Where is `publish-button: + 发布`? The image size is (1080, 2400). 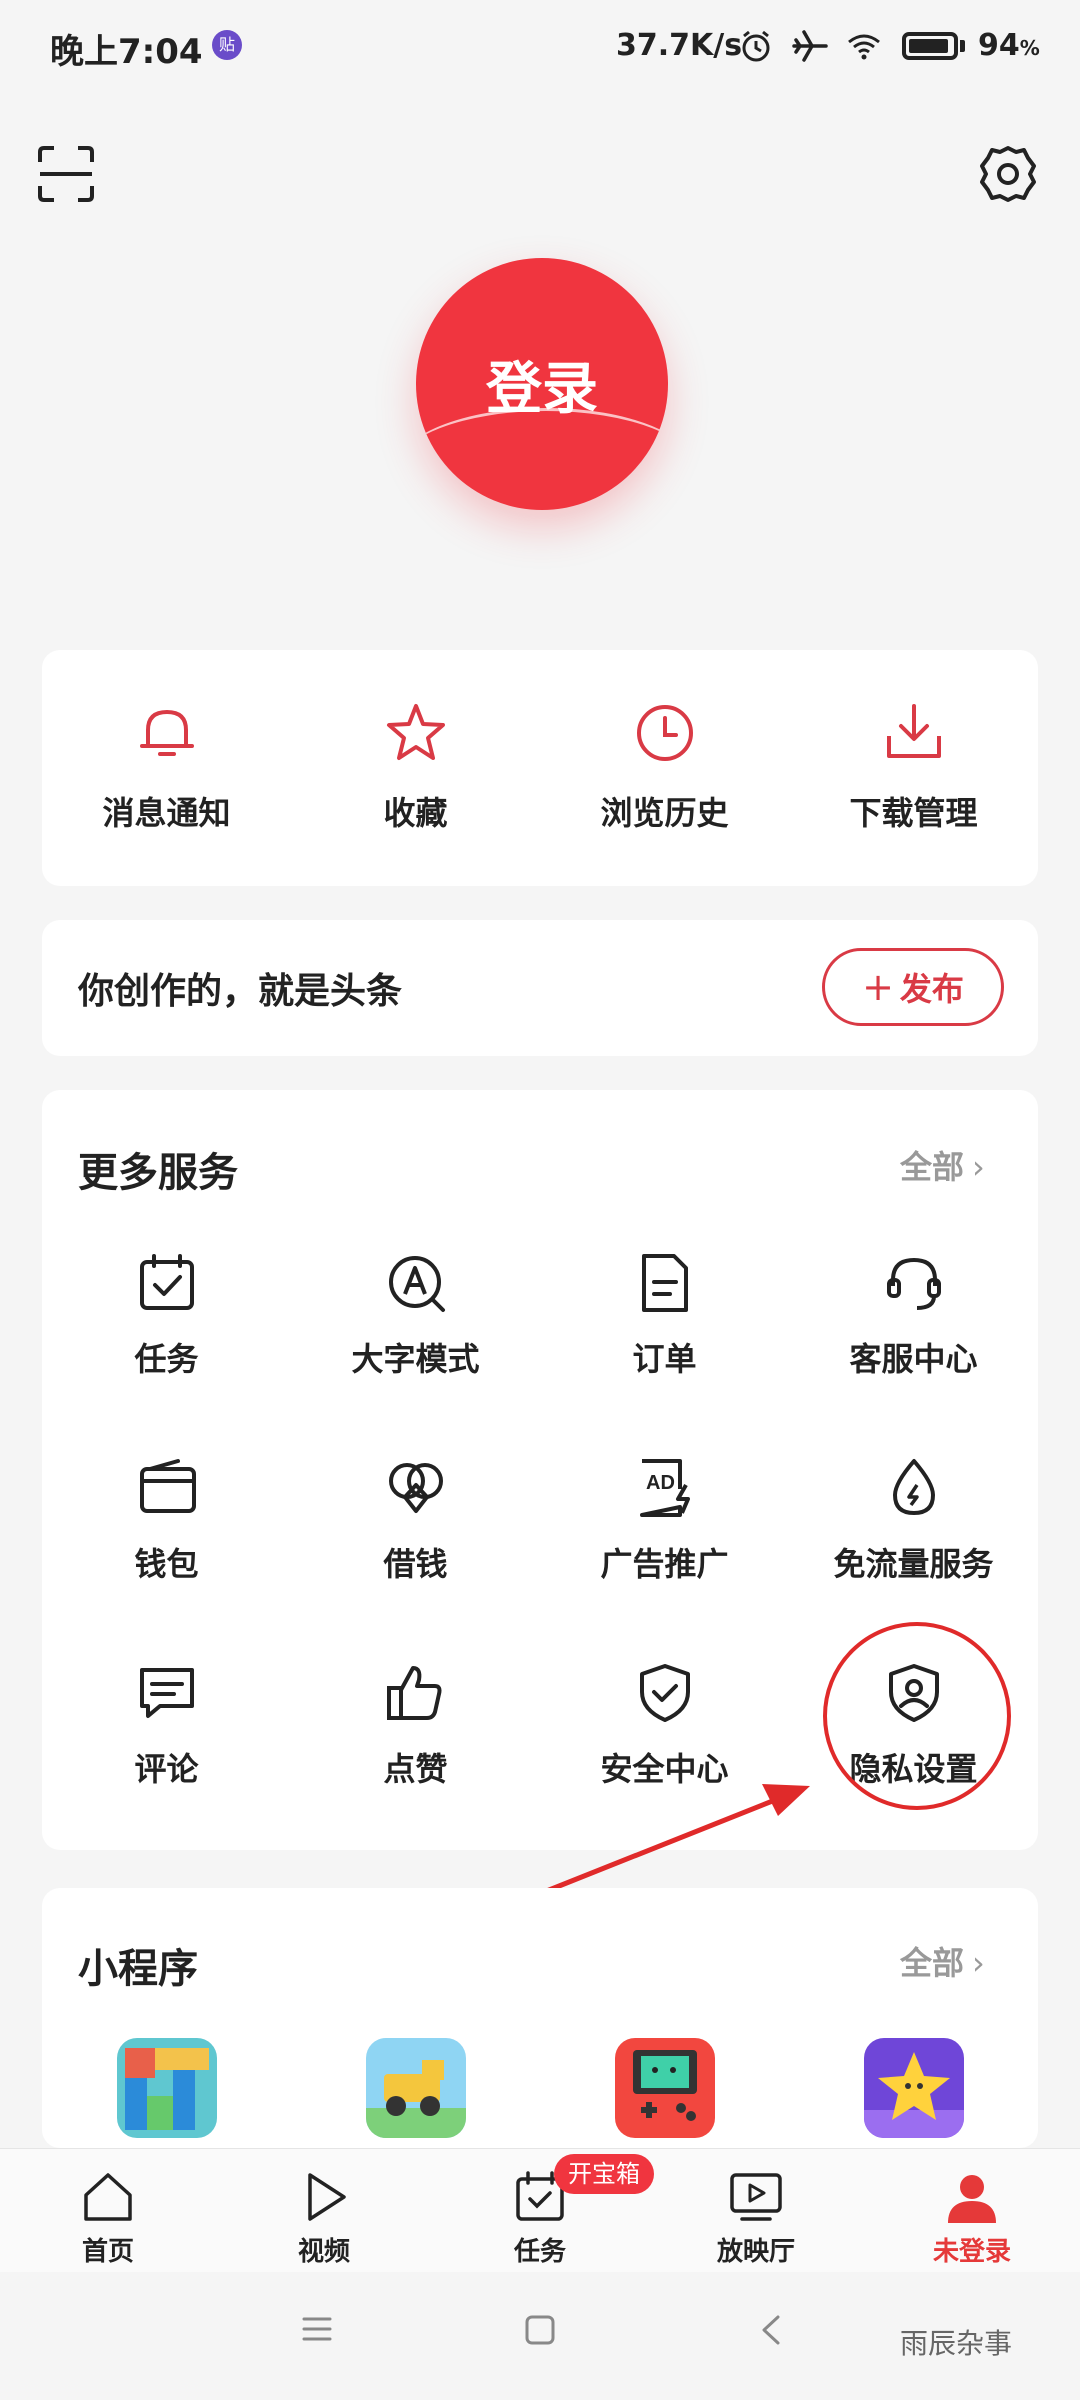 publish-button: + 发布 is located at coordinates (913, 987).